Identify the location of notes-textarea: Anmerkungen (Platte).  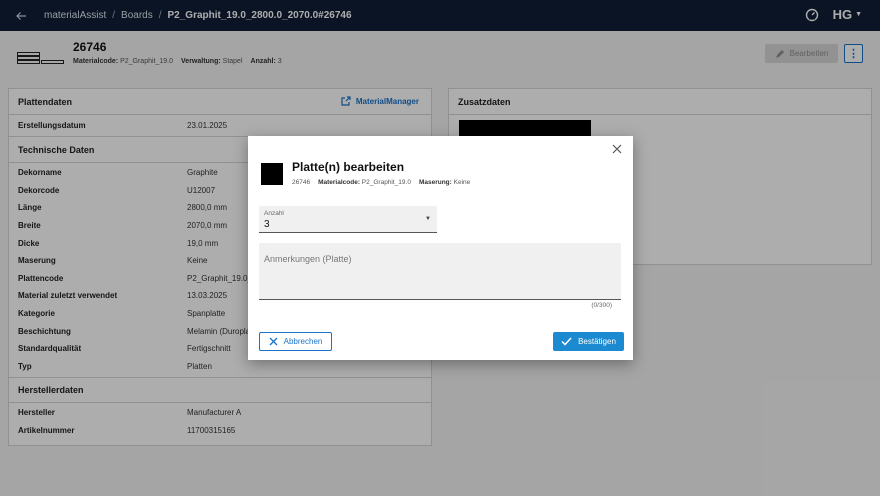
(440, 271).